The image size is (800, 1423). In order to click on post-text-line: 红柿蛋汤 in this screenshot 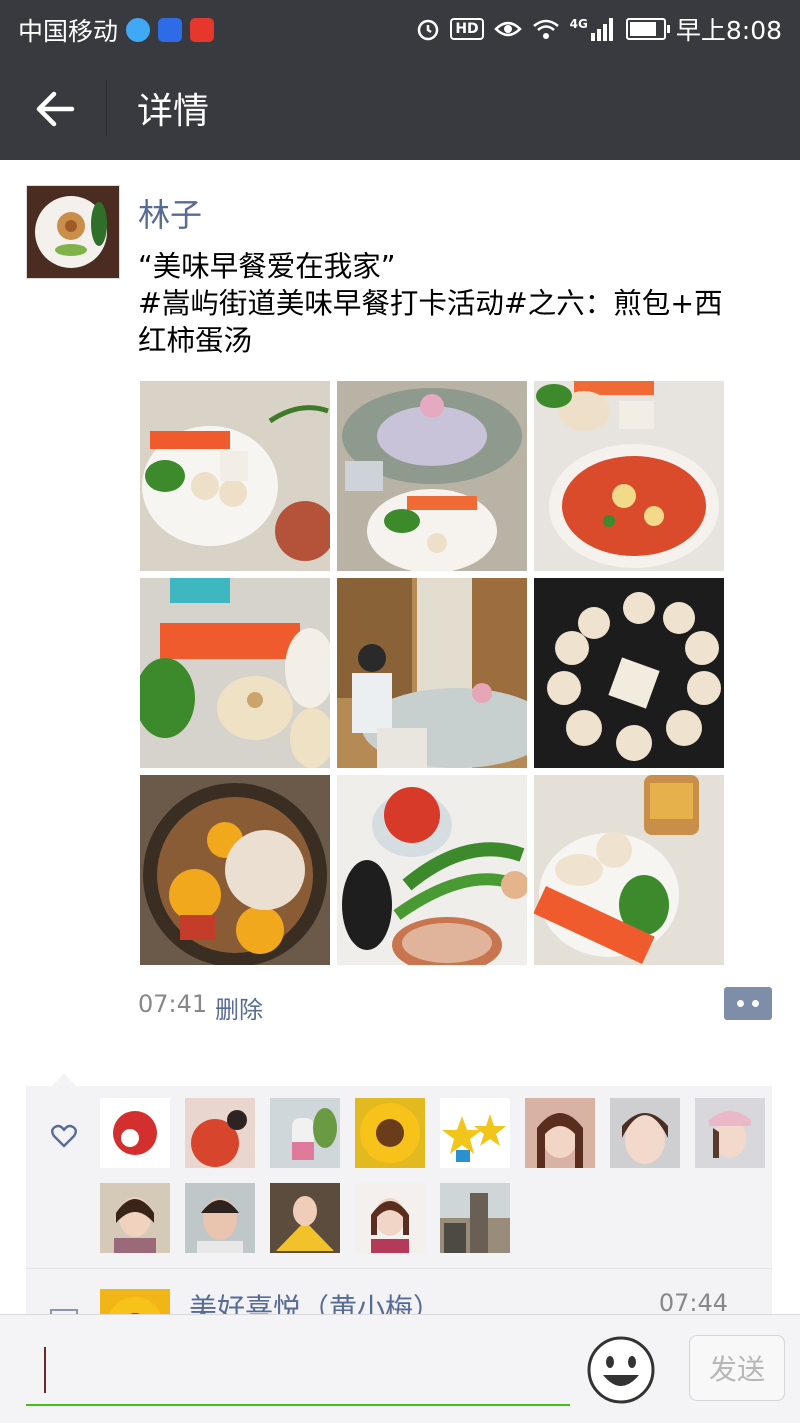, I will do `click(195, 340)`.